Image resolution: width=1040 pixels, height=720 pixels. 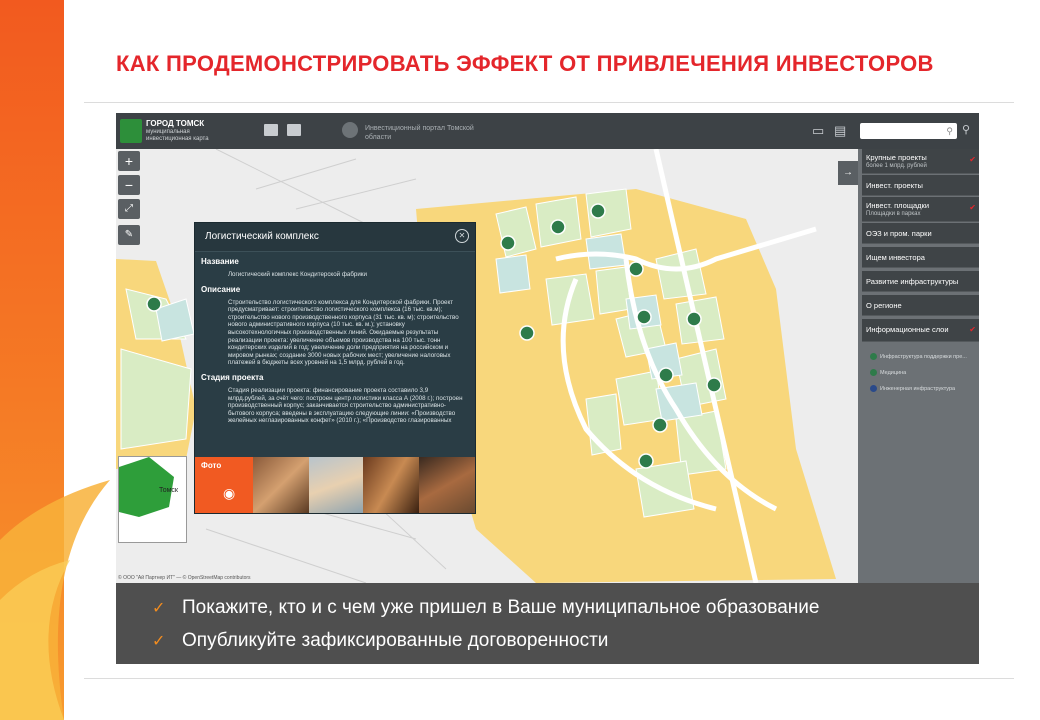 I want to click on bottom-divider, so click(x=549, y=678).